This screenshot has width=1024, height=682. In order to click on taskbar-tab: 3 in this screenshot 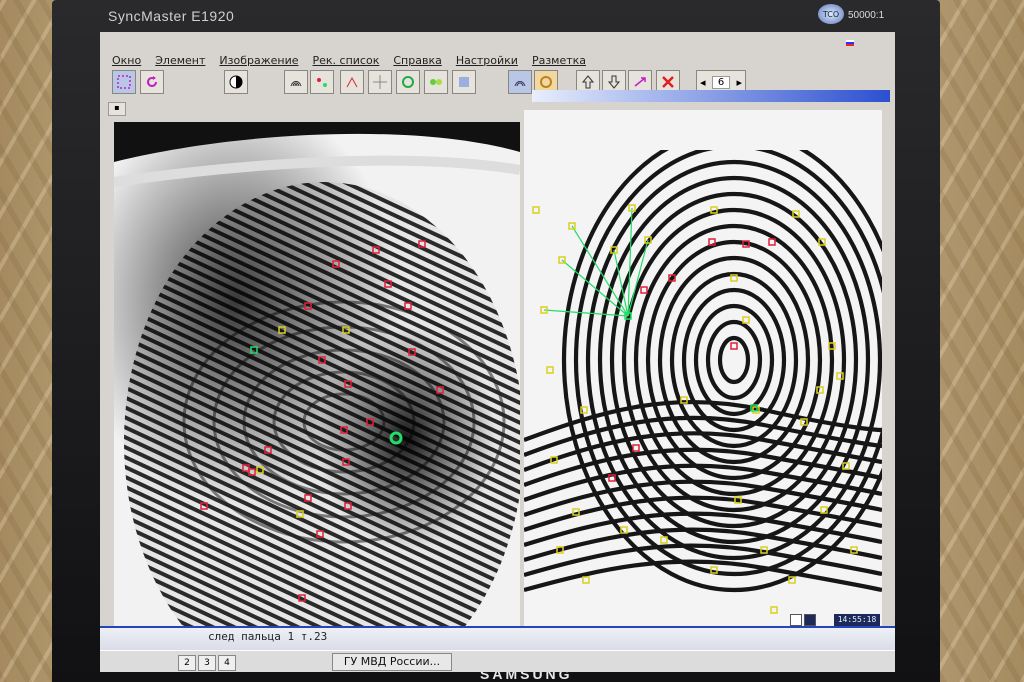, I will do `click(207, 663)`.